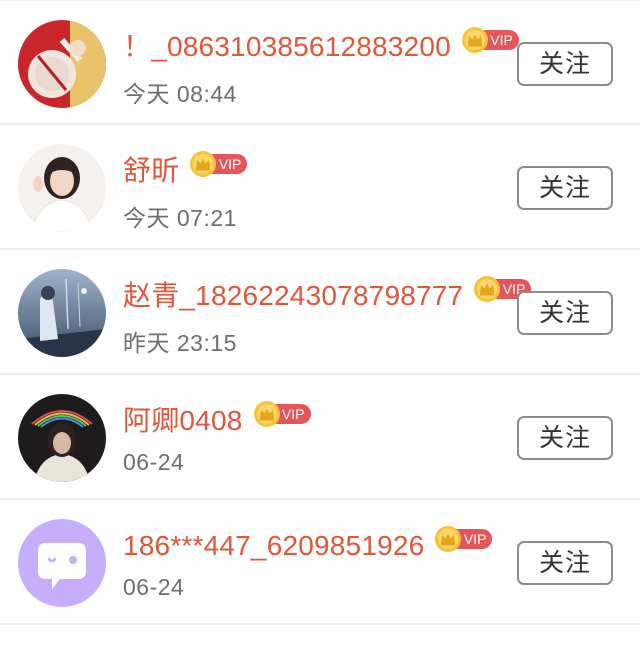 The width and height of the screenshot is (640, 646). What do you see at coordinates (273, 546) in the screenshot?
I see `user-name: 186***447_6209851926` at bounding box center [273, 546].